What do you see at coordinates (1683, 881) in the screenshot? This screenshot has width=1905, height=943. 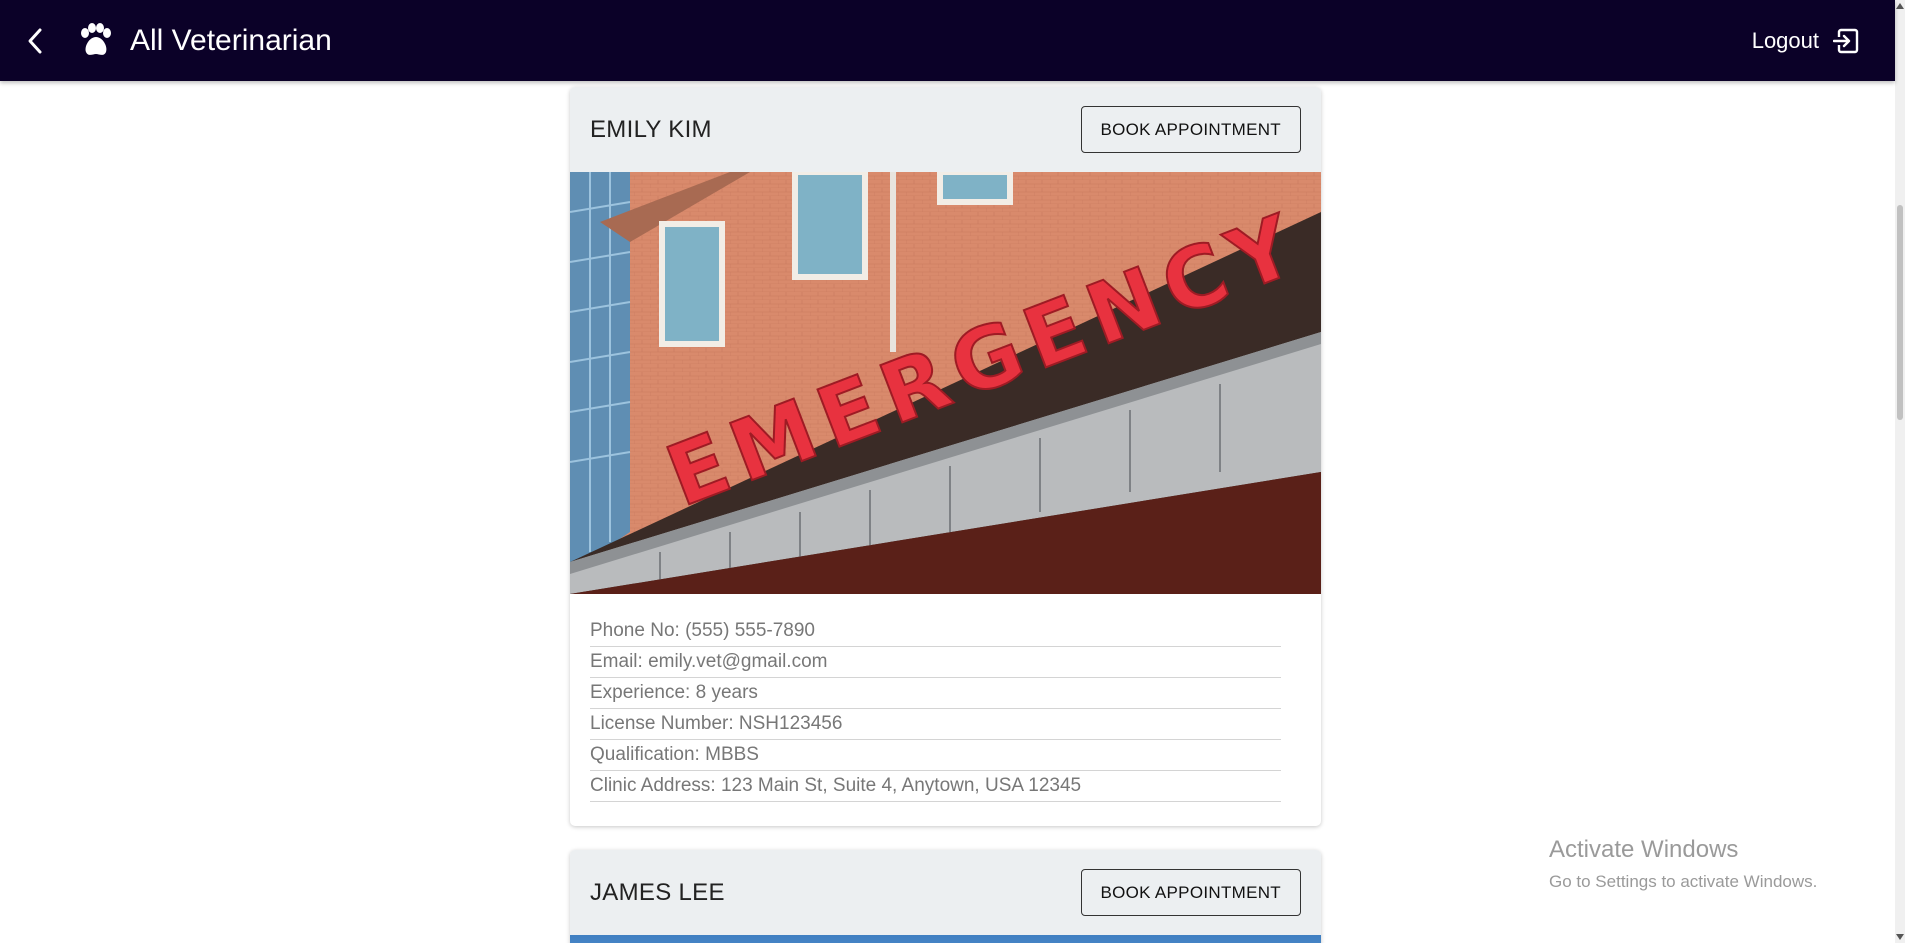 I see `watermark-subtitle: Go to Settings to activate Windows.` at bounding box center [1683, 881].